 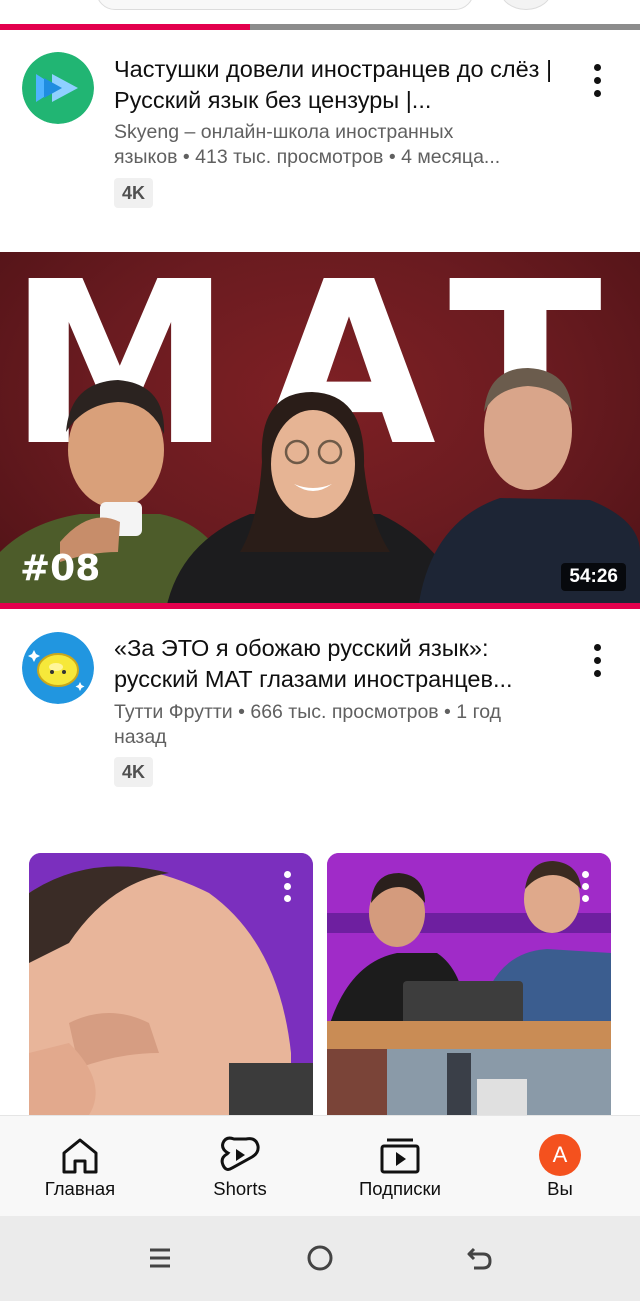 I want to click on thumbnail-episode-tag: #08, so click(x=60, y=568).